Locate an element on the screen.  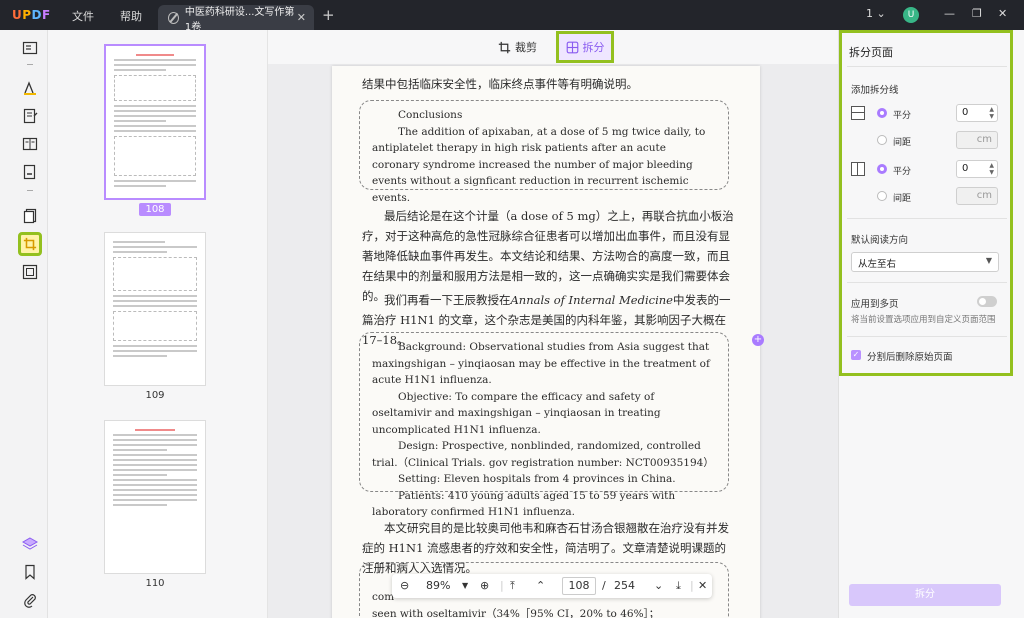
vertical-split-icon is located at coordinates (858, 169).